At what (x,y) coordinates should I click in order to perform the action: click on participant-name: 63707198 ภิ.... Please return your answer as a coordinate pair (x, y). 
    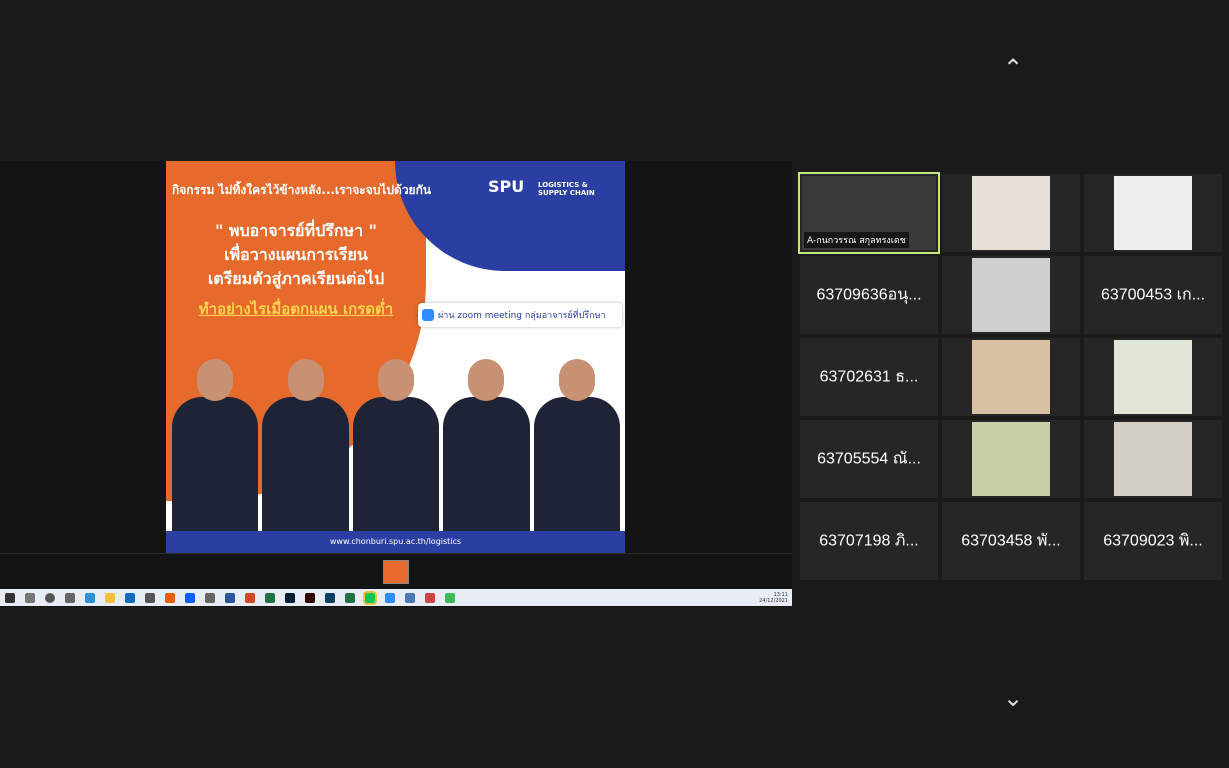
    Looking at the image, I should click on (869, 541).